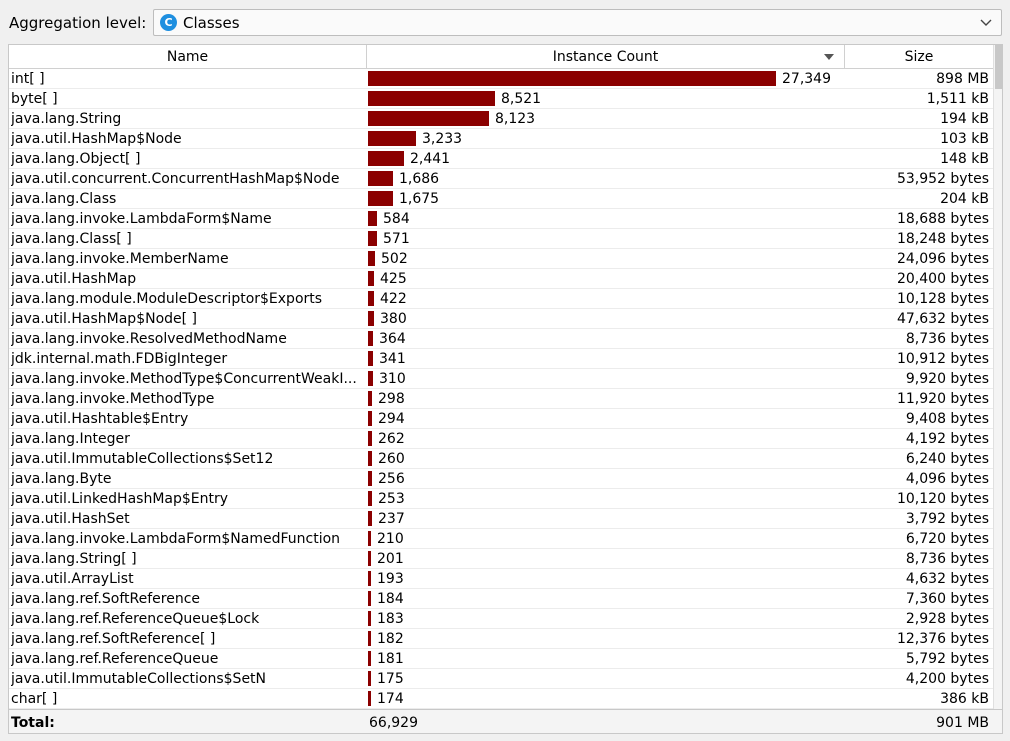 This screenshot has height=741, width=1010. Describe the element at coordinates (947, 439) in the screenshot. I see `size-cell: 4,192 bytes` at that location.